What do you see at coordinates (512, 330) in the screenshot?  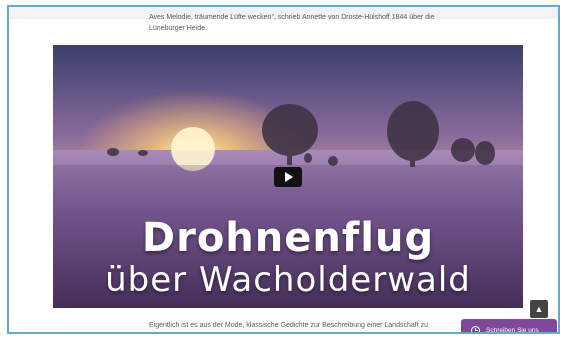 I see `contact-label: Schreiben Sie uns` at bounding box center [512, 330].